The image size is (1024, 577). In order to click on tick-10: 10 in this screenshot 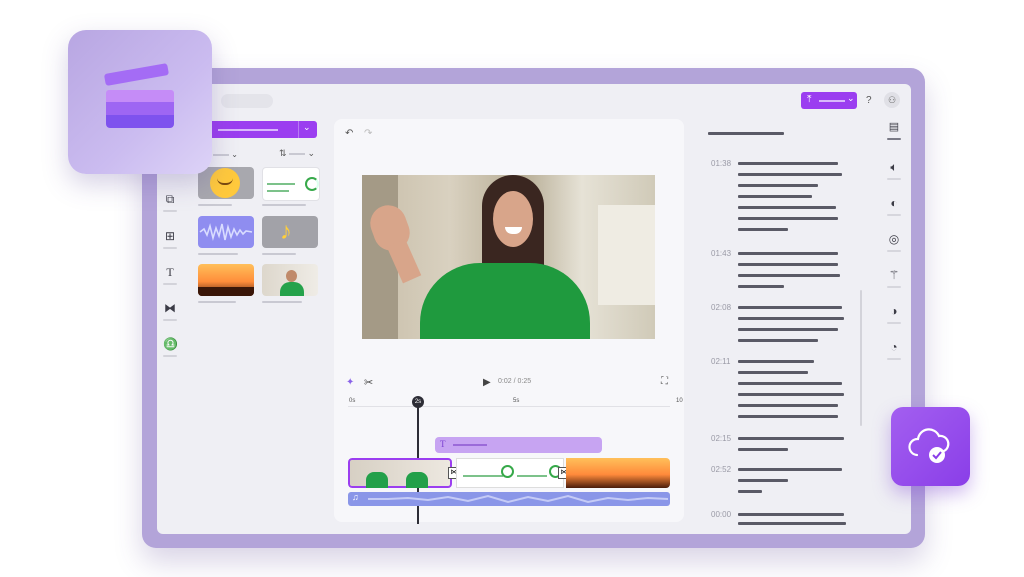, I will do `click(679, 401)`.